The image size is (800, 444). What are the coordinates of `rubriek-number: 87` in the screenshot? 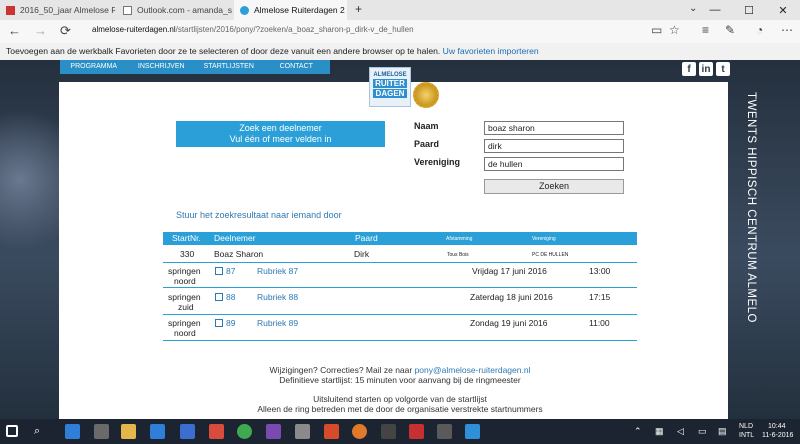 It's located at (231, 271).